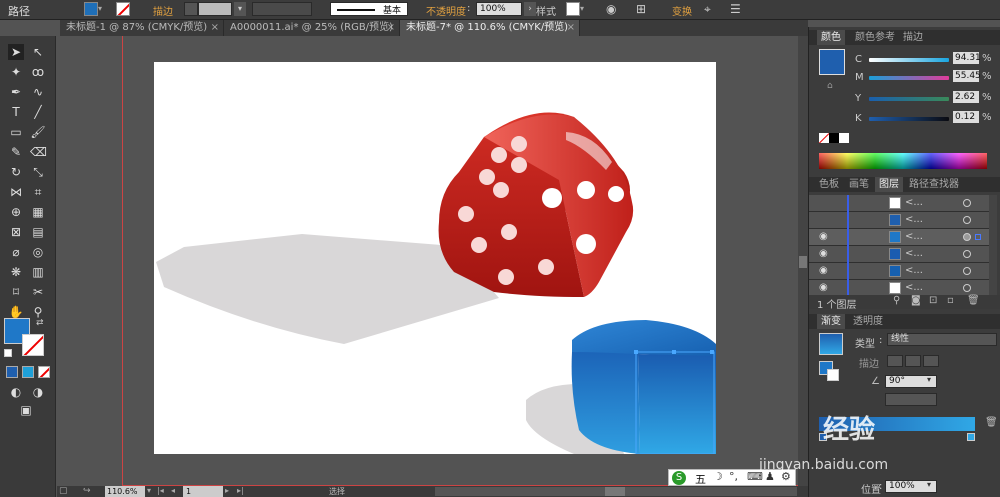 The width and height of the screenshot is (1000, 497). I want to click on white-swatch, so click(844, 138).